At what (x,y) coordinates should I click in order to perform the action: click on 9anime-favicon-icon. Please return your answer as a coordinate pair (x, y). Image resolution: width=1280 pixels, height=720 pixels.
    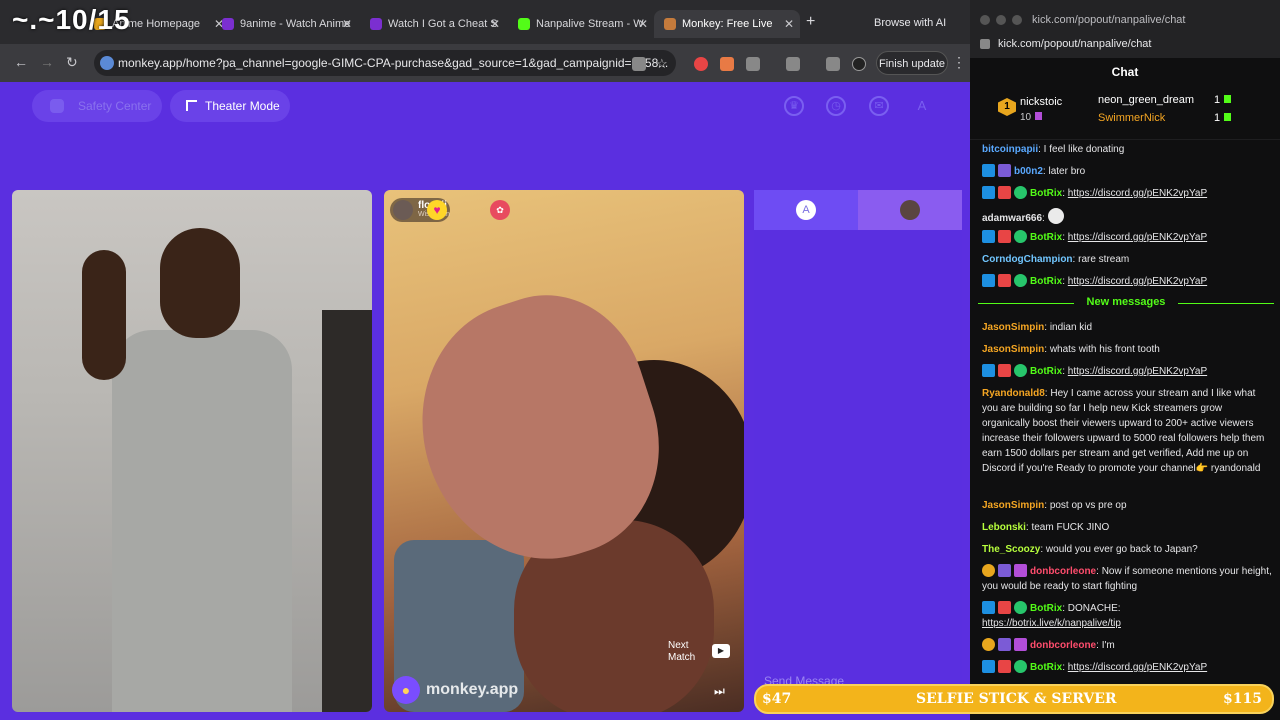
    Looking at the image, I should click on (228, 24).